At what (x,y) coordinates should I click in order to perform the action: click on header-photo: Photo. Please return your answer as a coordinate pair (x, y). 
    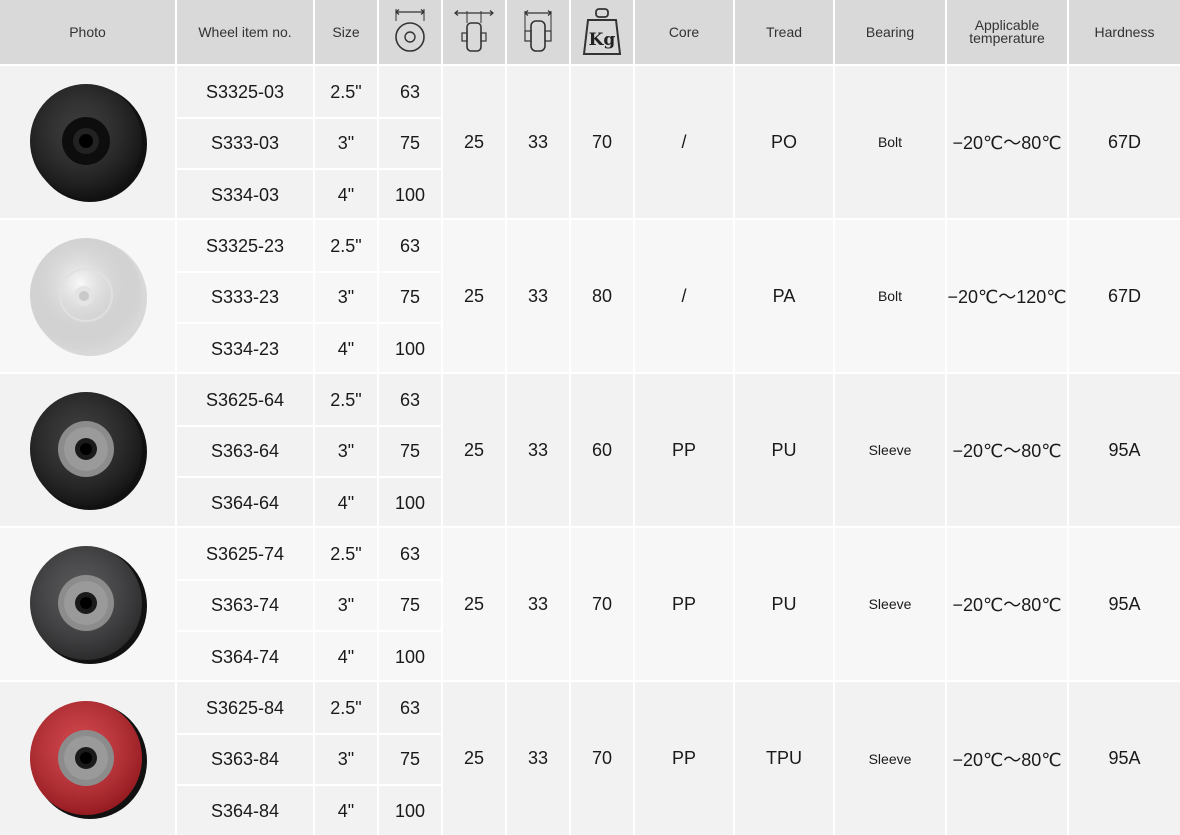
    Looking at the image, I should click on (87, 32).